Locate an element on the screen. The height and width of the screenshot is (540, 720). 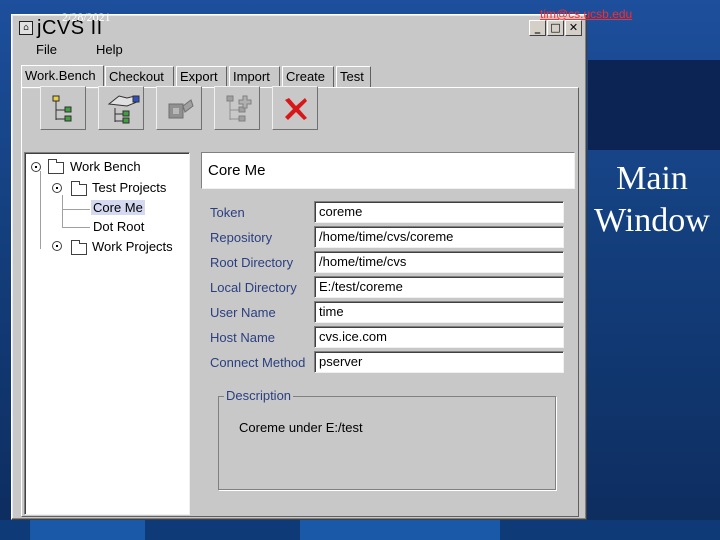
author-email-link: tim@cs.ucsb.edu is located at coordinates (586, 14).